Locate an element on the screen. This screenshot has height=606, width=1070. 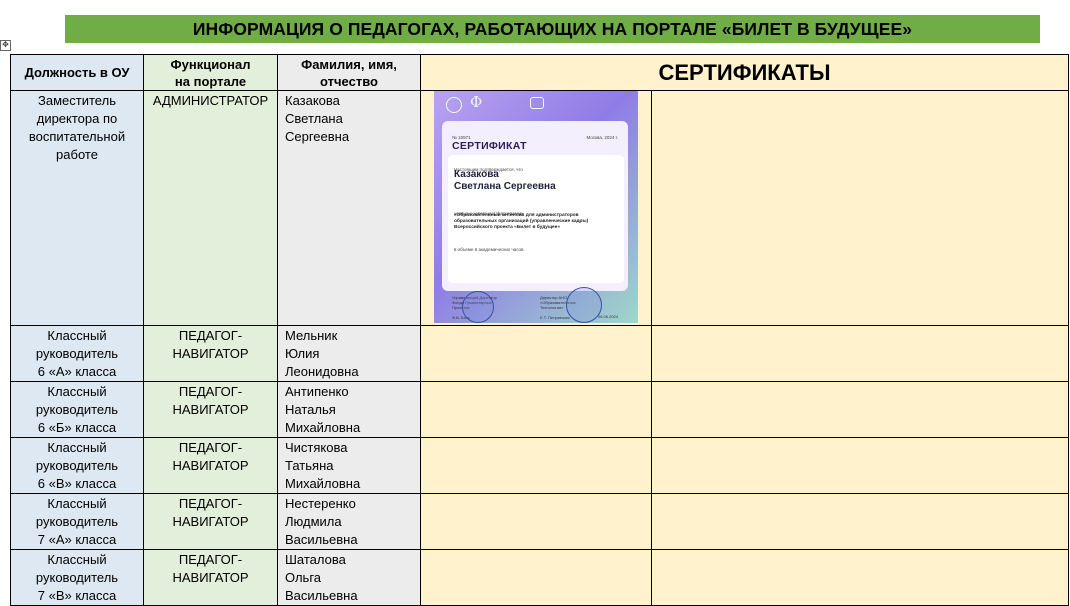
cell-position: Классный руководитель 6 «Б» класса is located at coordinates (77, 409).